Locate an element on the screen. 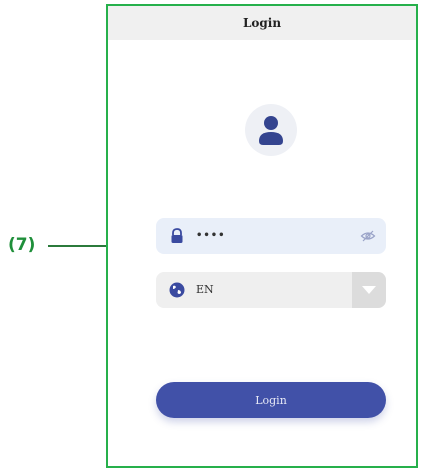 The image size is (427, 474). password-field: •••• is located at coordinates (271, 236).